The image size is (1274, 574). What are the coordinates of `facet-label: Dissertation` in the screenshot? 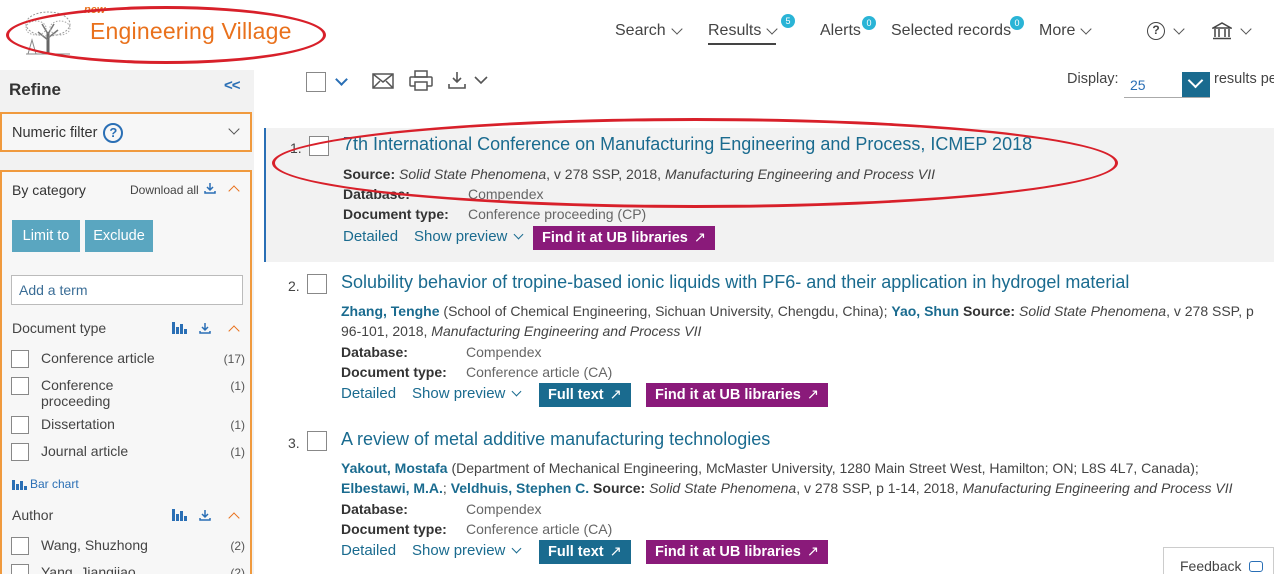 It's located at (78, 424).